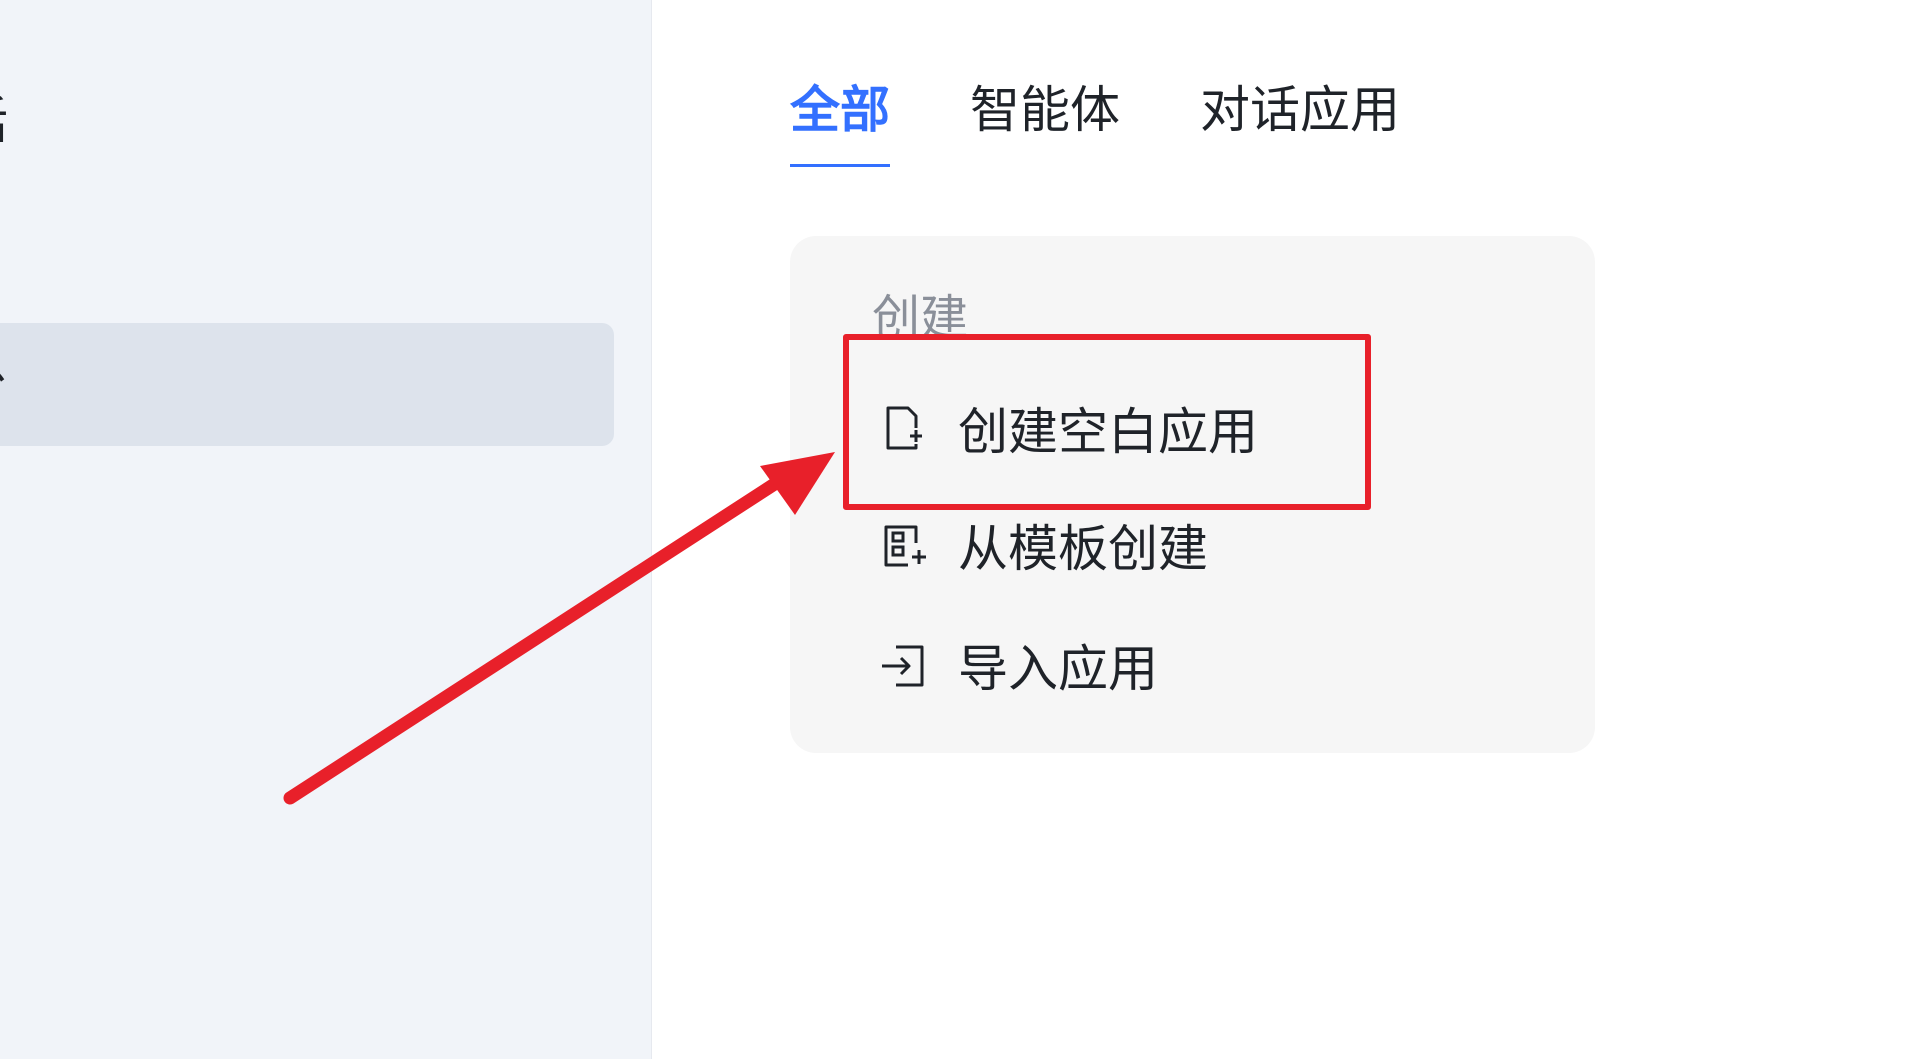 This screenshot has width=1913, height=1059. I want to click on template-add-icon, so click(904, 545).